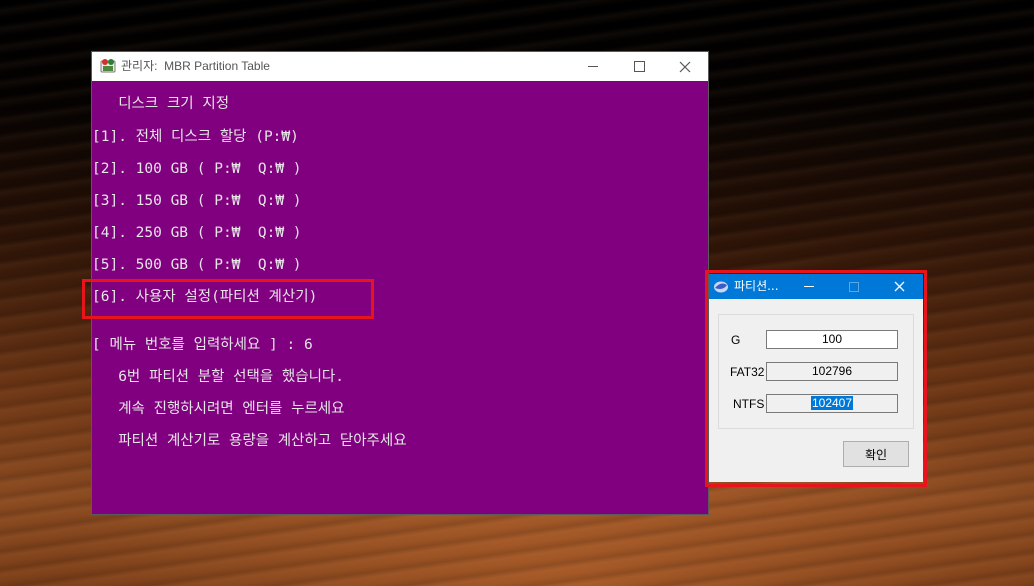  What do you see at coordinates (400, 66) in the screenshot?
I see `console-titlebar: 관리자: MBR Partition Table` at bounding box center [400, 66].